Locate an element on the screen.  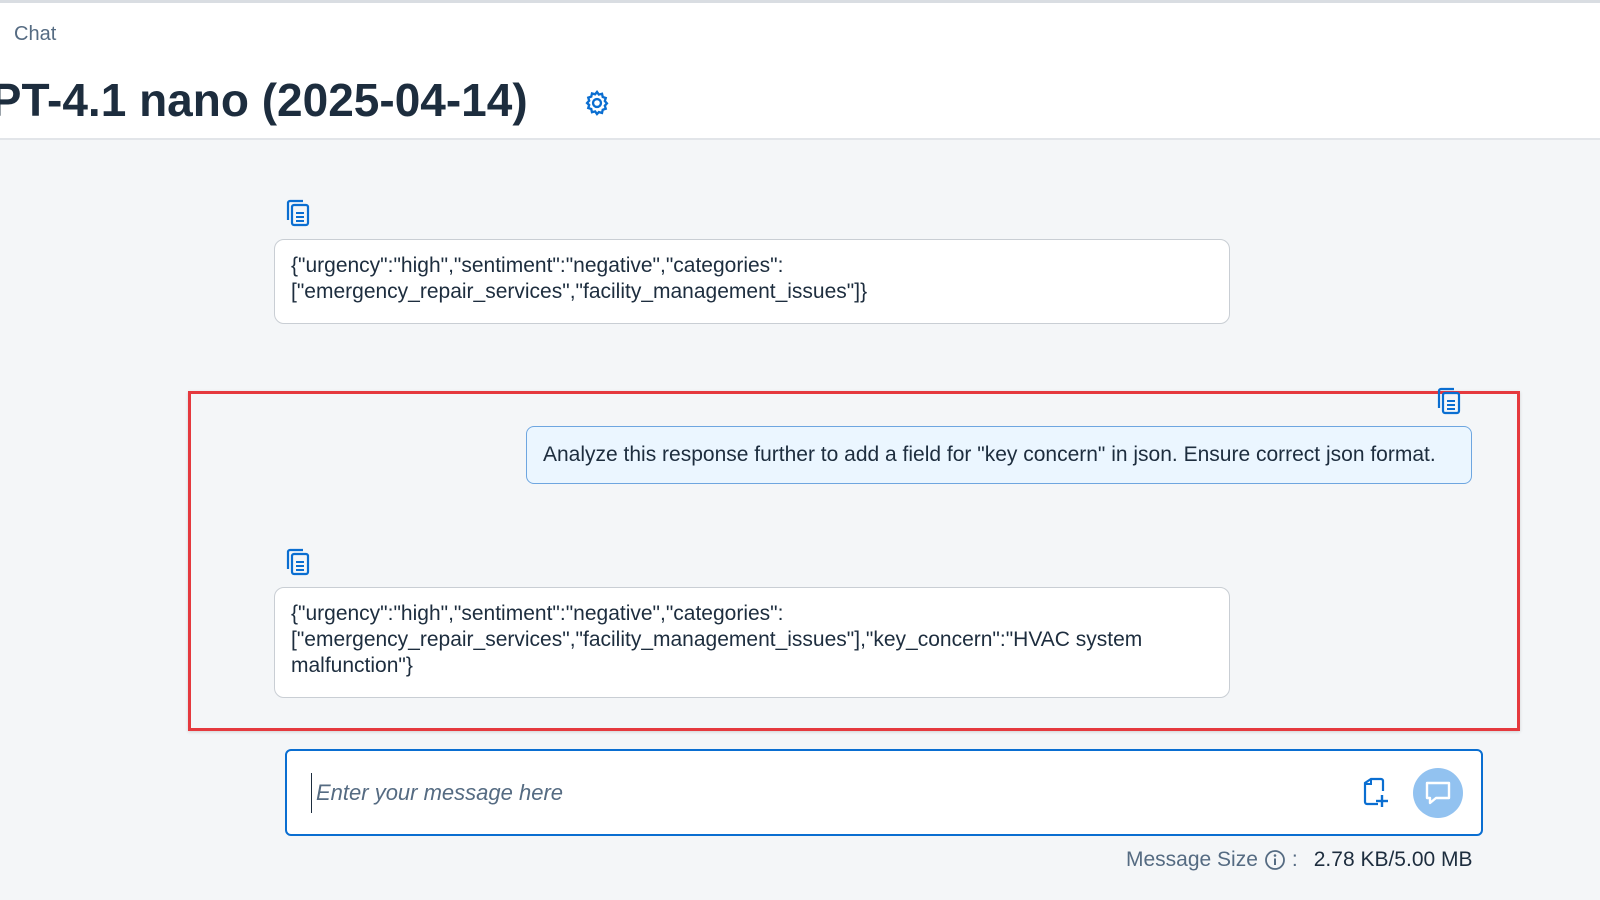
send-button is located at coordinates (1438, 793).